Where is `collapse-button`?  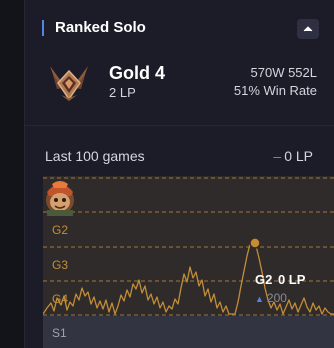
collapse-button is located at coordinates (308, 29).